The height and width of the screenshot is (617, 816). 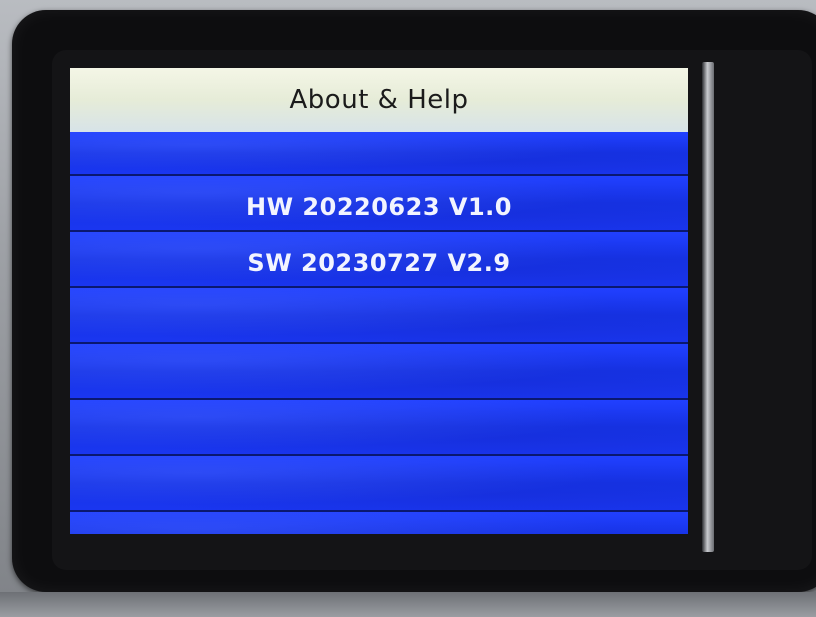 What do you see at coordinates (379, 207) in the screenshot?
I see `hardware-version-label: HW 20220623 V1.0` at bounding box center [379, 207].